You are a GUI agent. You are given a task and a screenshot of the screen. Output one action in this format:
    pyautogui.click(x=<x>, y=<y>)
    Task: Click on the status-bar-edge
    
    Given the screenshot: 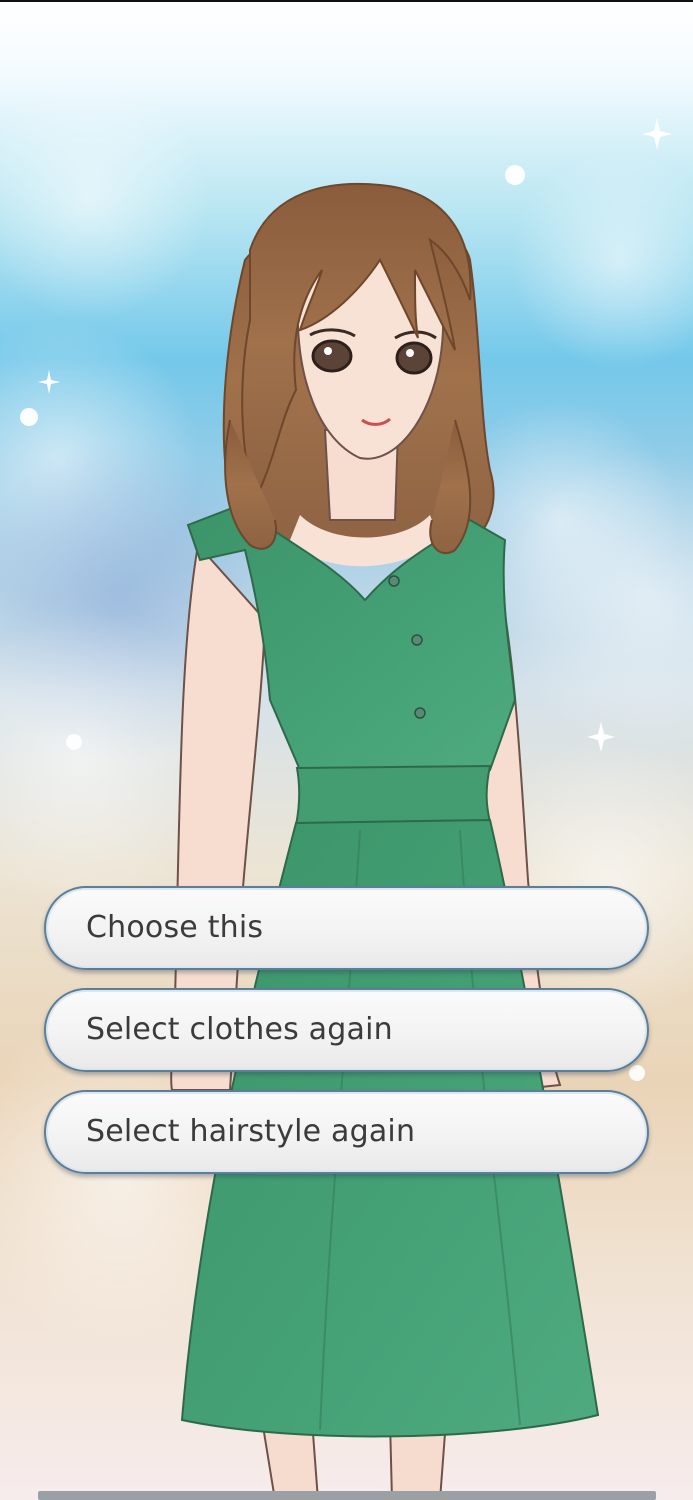 What is the action you would take?
    pyautogui.click(x=346, y=1)
    